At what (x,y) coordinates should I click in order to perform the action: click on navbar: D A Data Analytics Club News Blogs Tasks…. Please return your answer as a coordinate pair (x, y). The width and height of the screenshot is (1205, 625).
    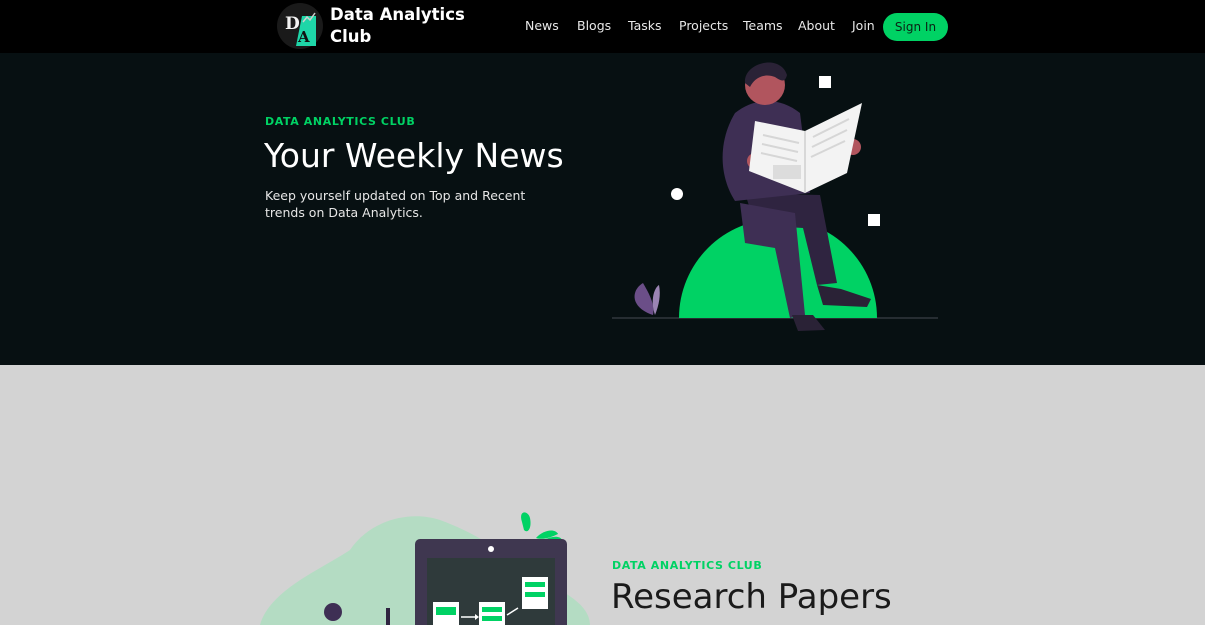
    Looking at the image, I should click on (602, 26).